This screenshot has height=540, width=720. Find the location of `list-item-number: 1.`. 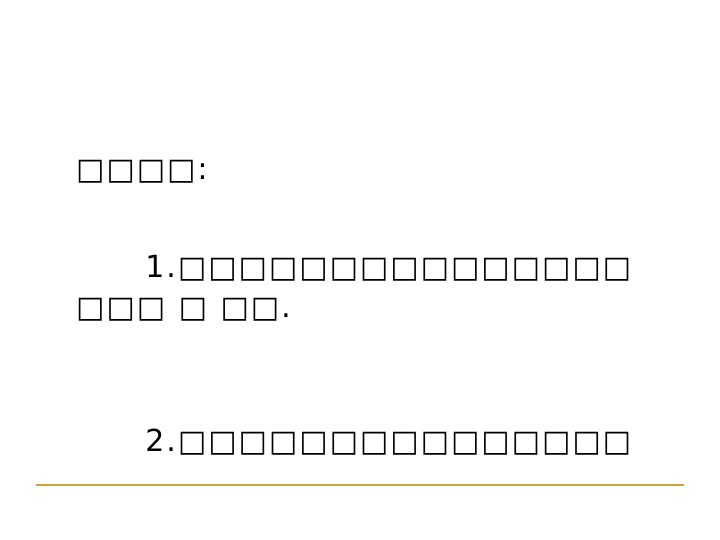

list-item-number: 1. is located at coordinates (161, 267).